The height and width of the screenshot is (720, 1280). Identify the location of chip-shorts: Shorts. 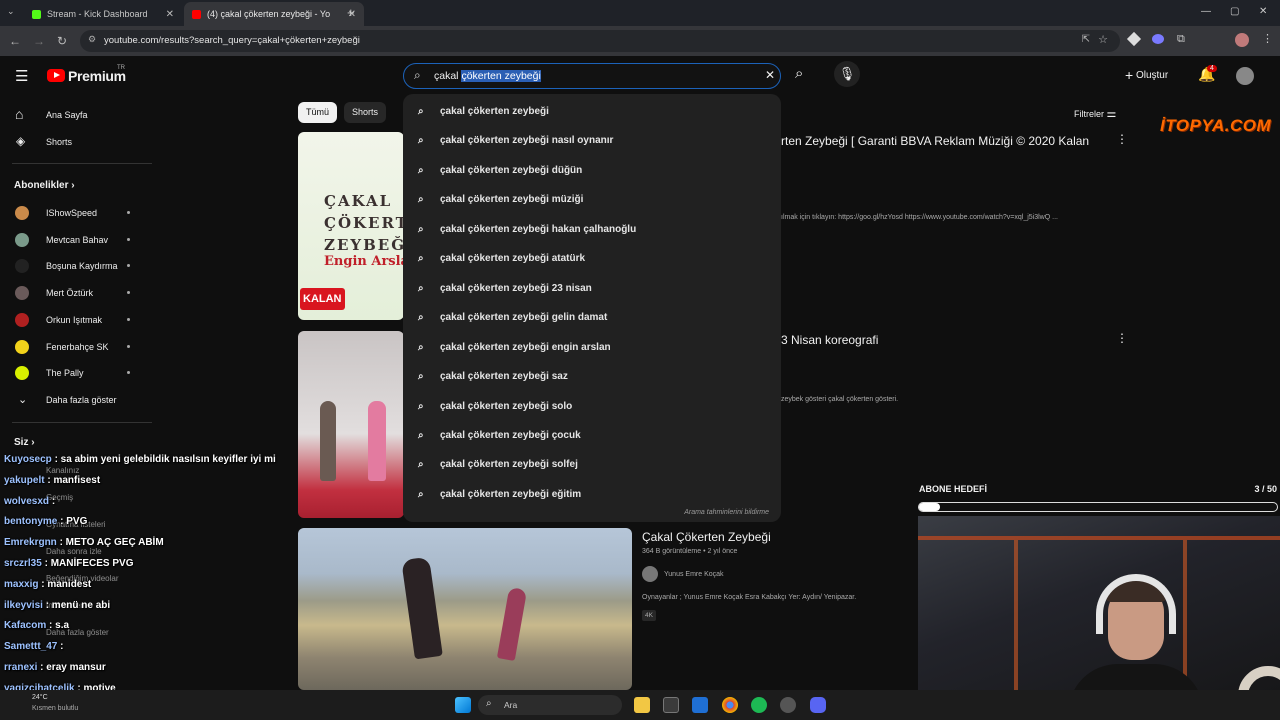
(365, 112).